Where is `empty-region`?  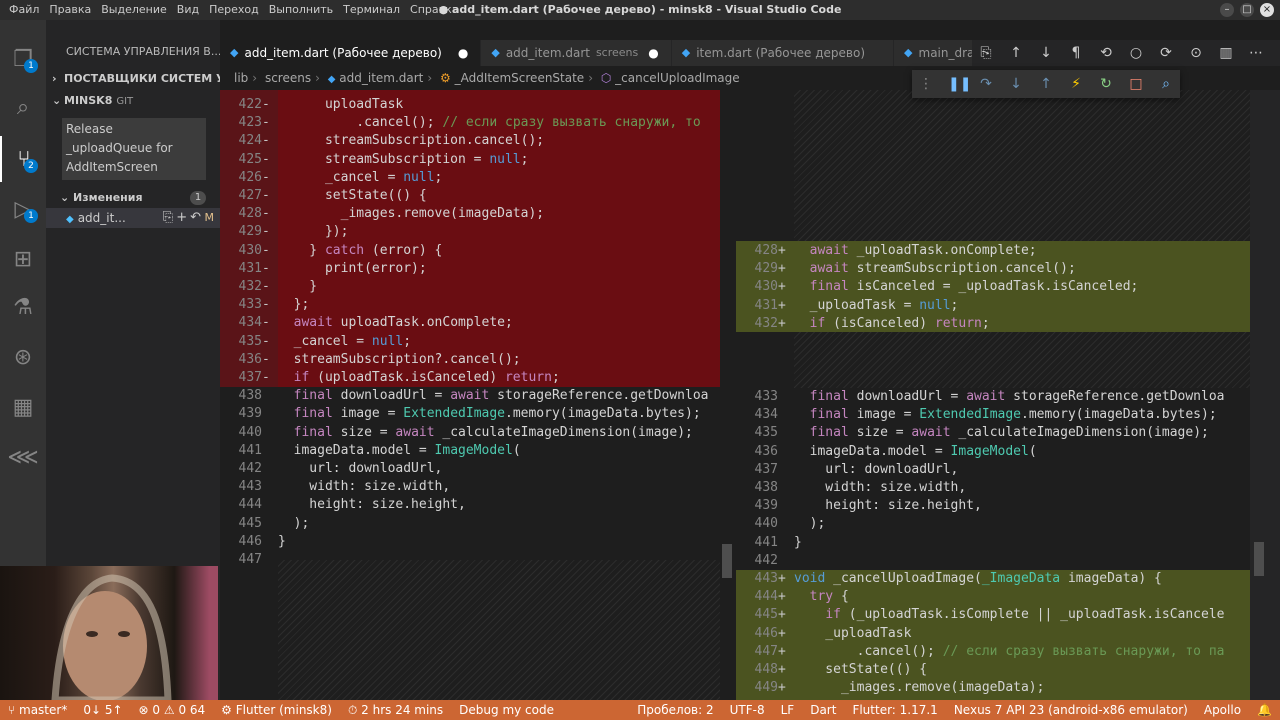 empty-region is located at coordinates (1022, 165).